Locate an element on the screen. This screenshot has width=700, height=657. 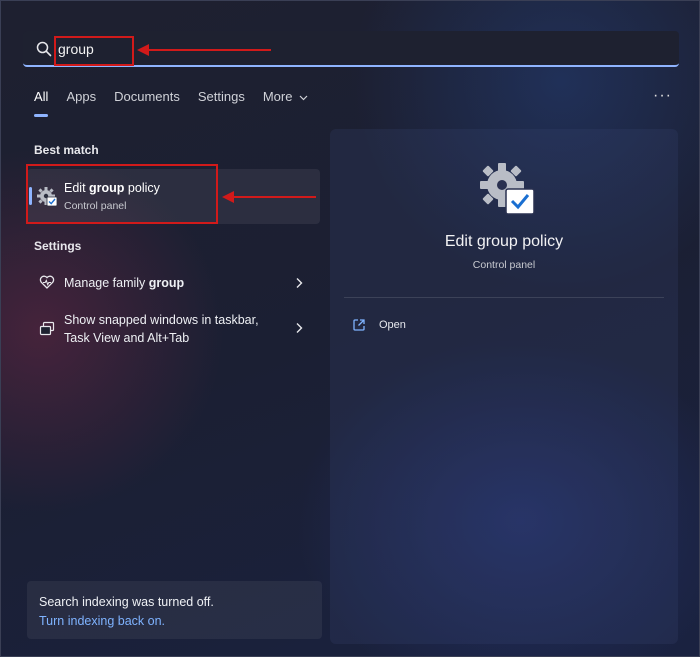
settings-item-label: Manage family group is located at coordinates (124, 283).